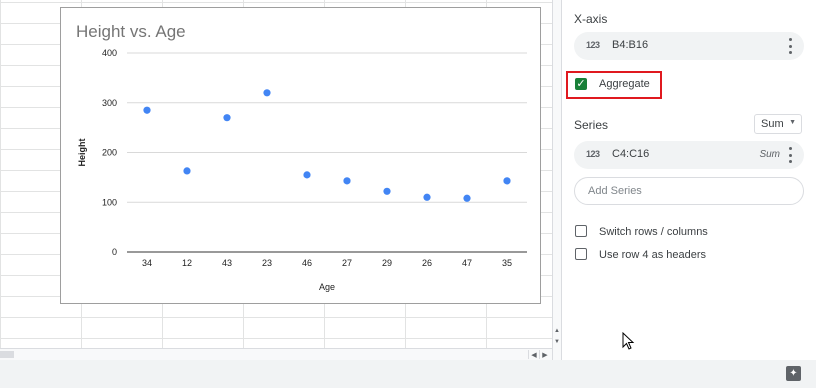  Describe the element at coordinates (467, 263) in the screenshot. I see `x-tick-label: 47` at that location.